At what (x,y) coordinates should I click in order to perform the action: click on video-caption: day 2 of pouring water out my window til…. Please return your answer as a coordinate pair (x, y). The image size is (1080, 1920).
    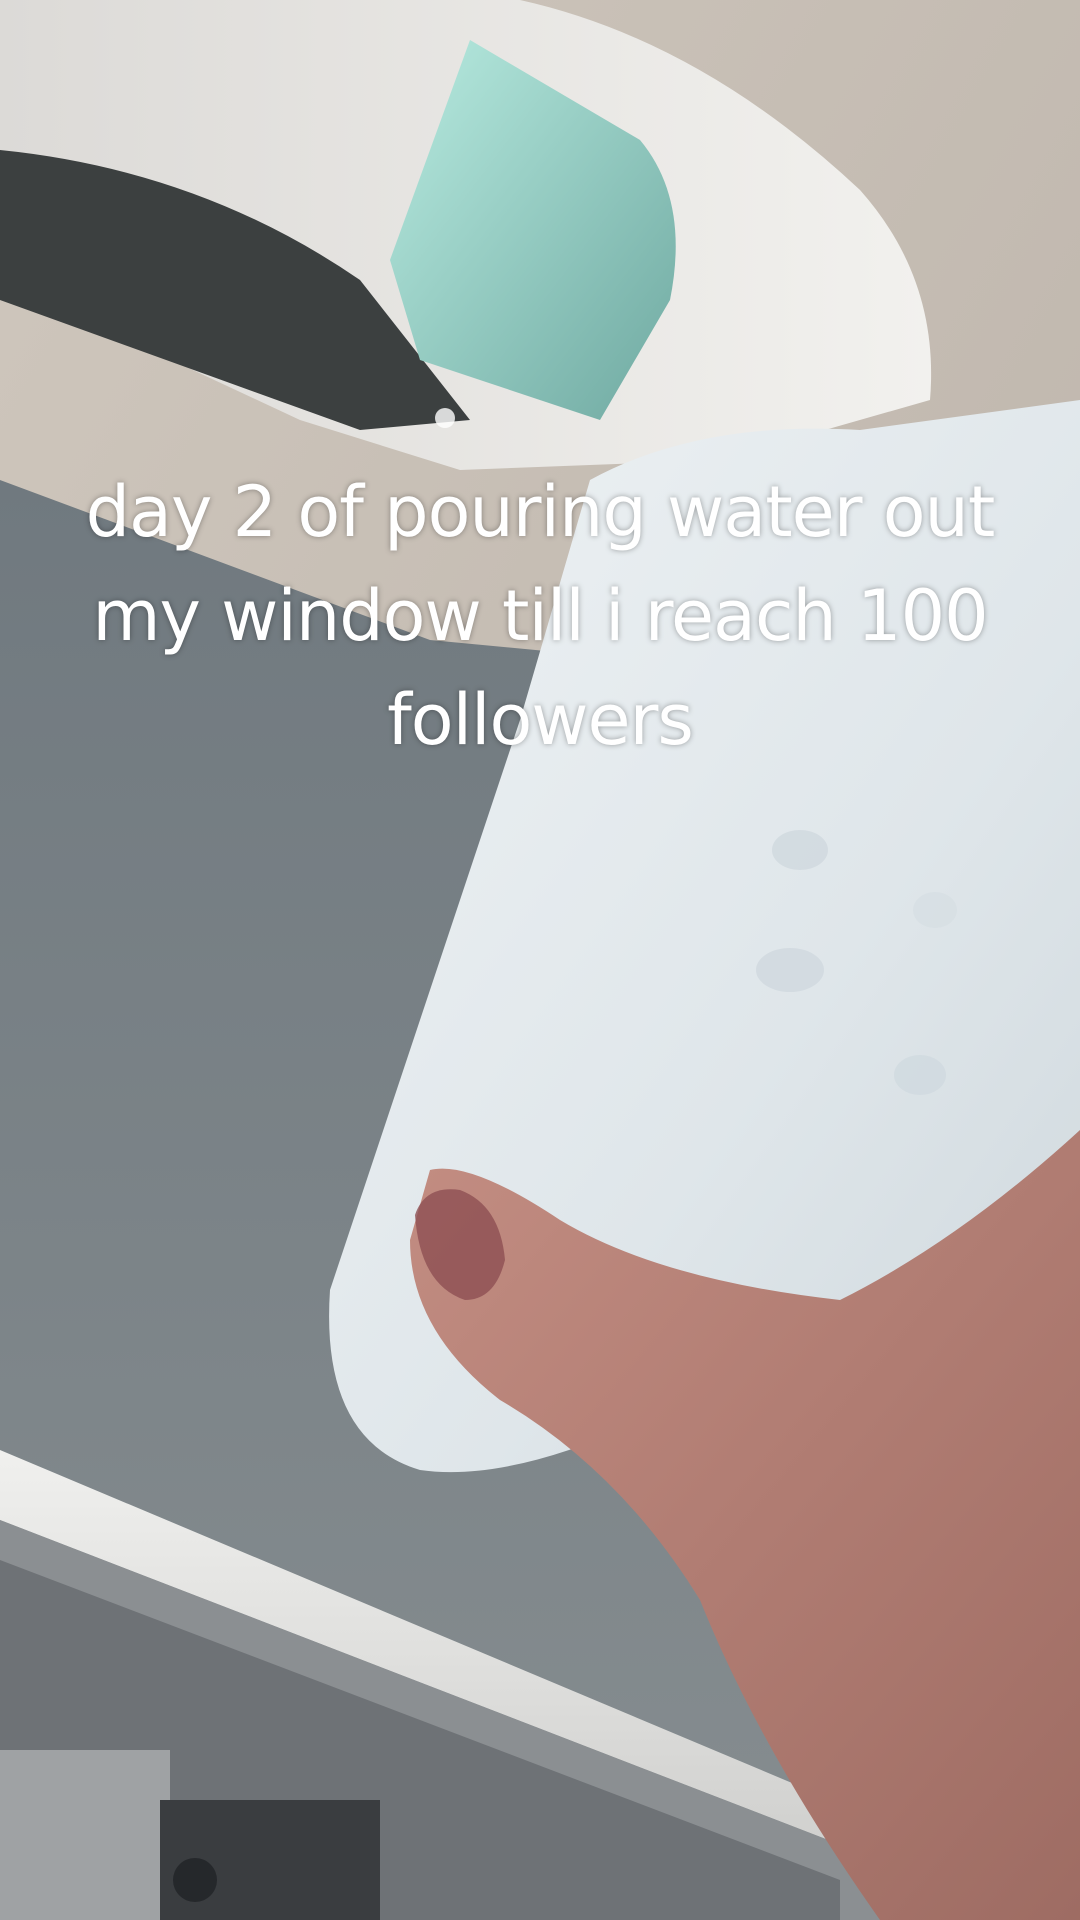
    Looking at the image, I should click on (540, 616).